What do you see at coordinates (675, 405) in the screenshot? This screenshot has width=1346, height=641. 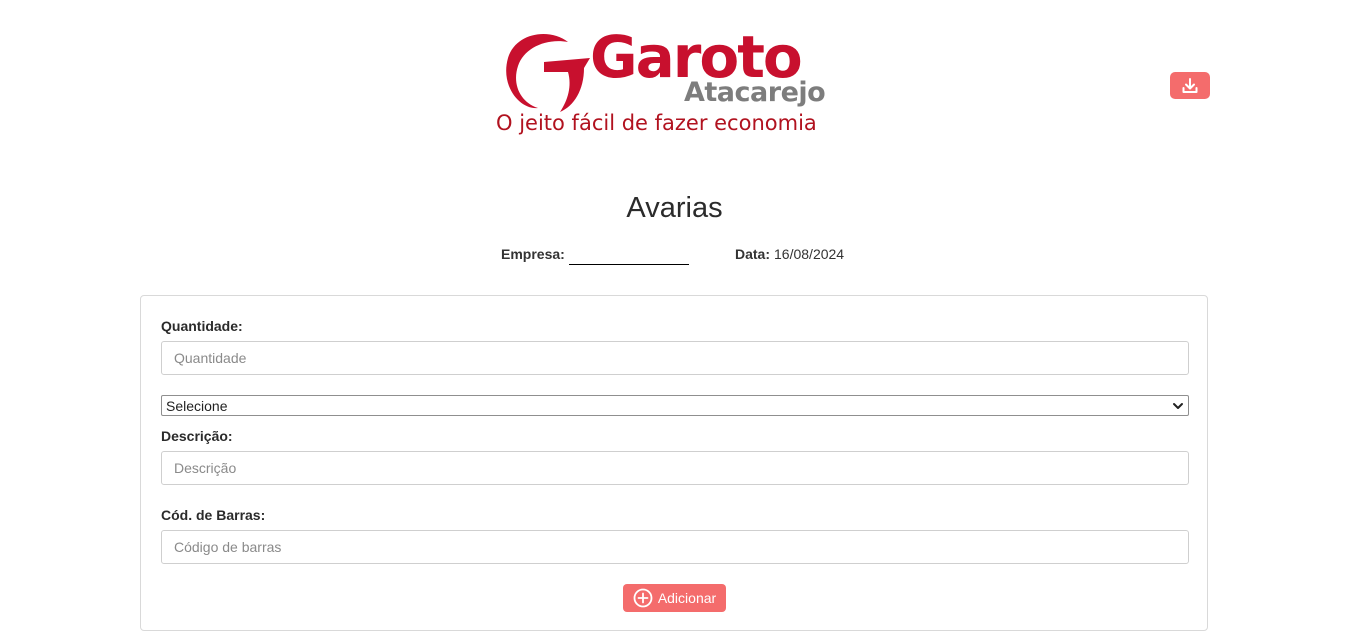 I see `product-select: Selecione` at bounding box center [675, 405].